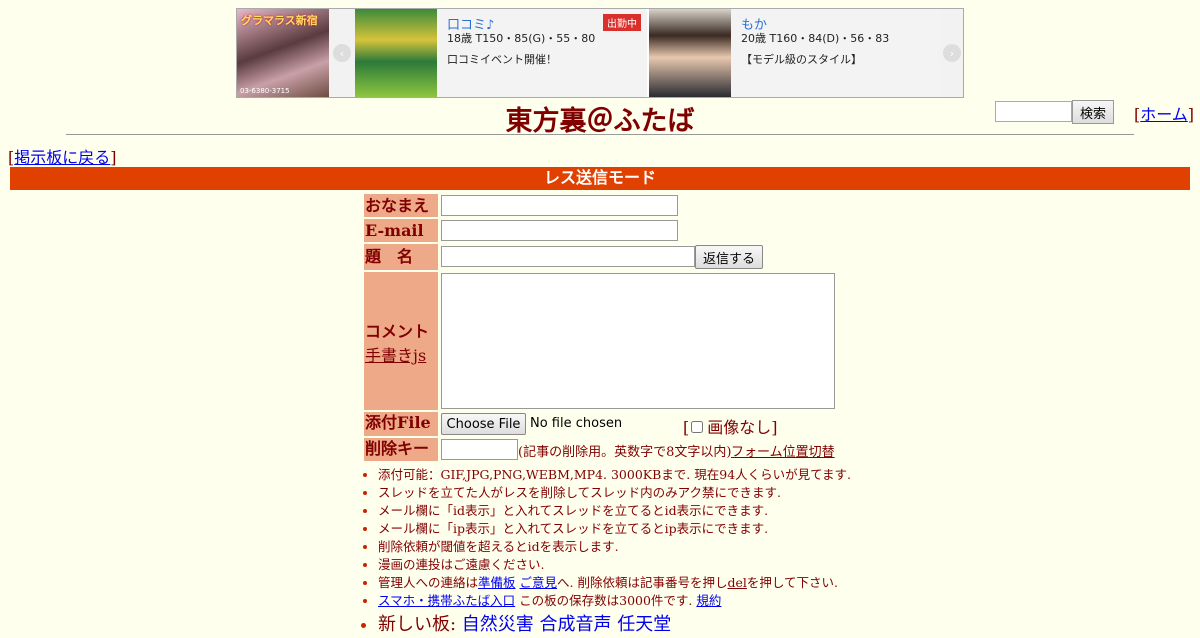  What do you see at coordinates (697, 427) in the screenshot?
I see `no-image-checkbox` at bounding box center [697, 427].